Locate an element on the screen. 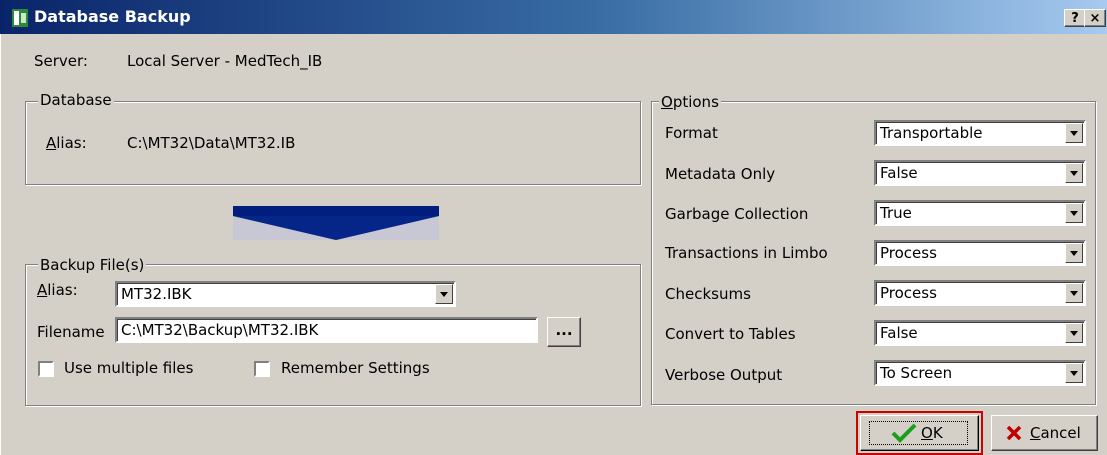 This screenshot has width=1107, height=455. close-button: × is located at coordinates (1095, 18).